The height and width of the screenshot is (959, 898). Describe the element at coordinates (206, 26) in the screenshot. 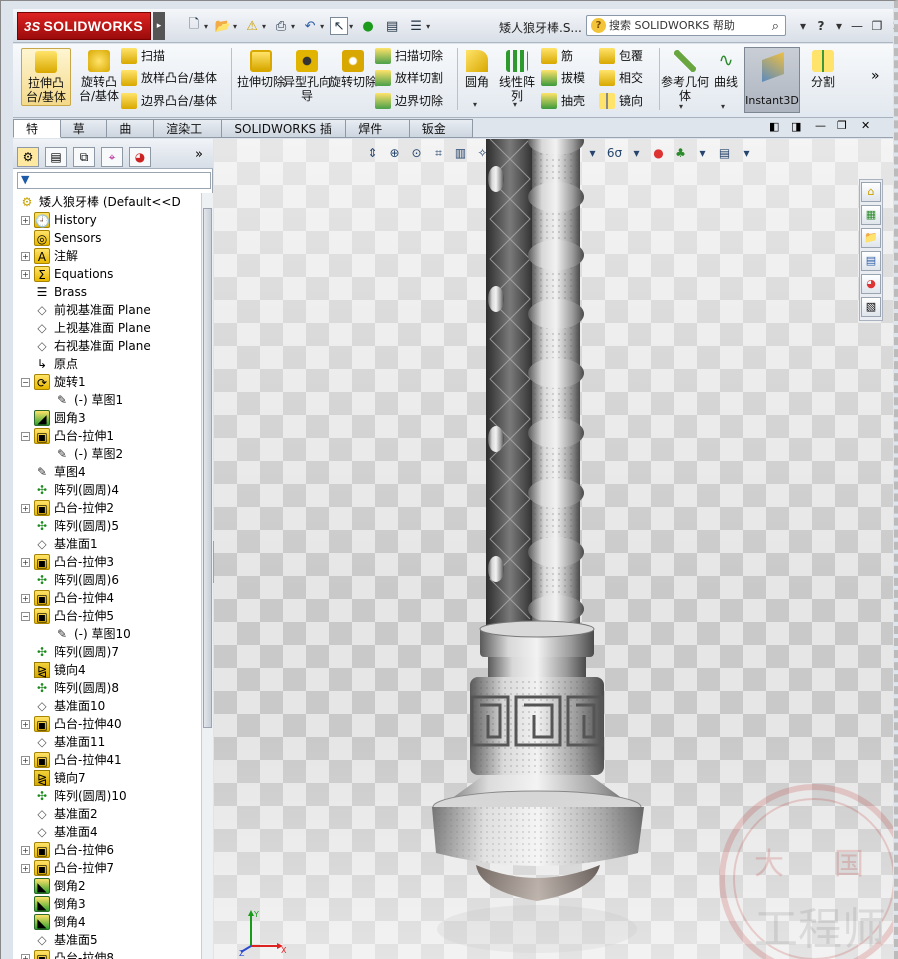

I see `new-dropdown-icon: ▾` at that location.